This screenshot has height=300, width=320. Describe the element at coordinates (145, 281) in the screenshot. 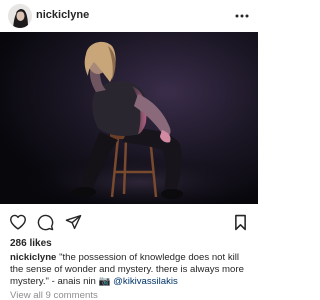

I see `caption-mention: @kikivassilakis` at that location.